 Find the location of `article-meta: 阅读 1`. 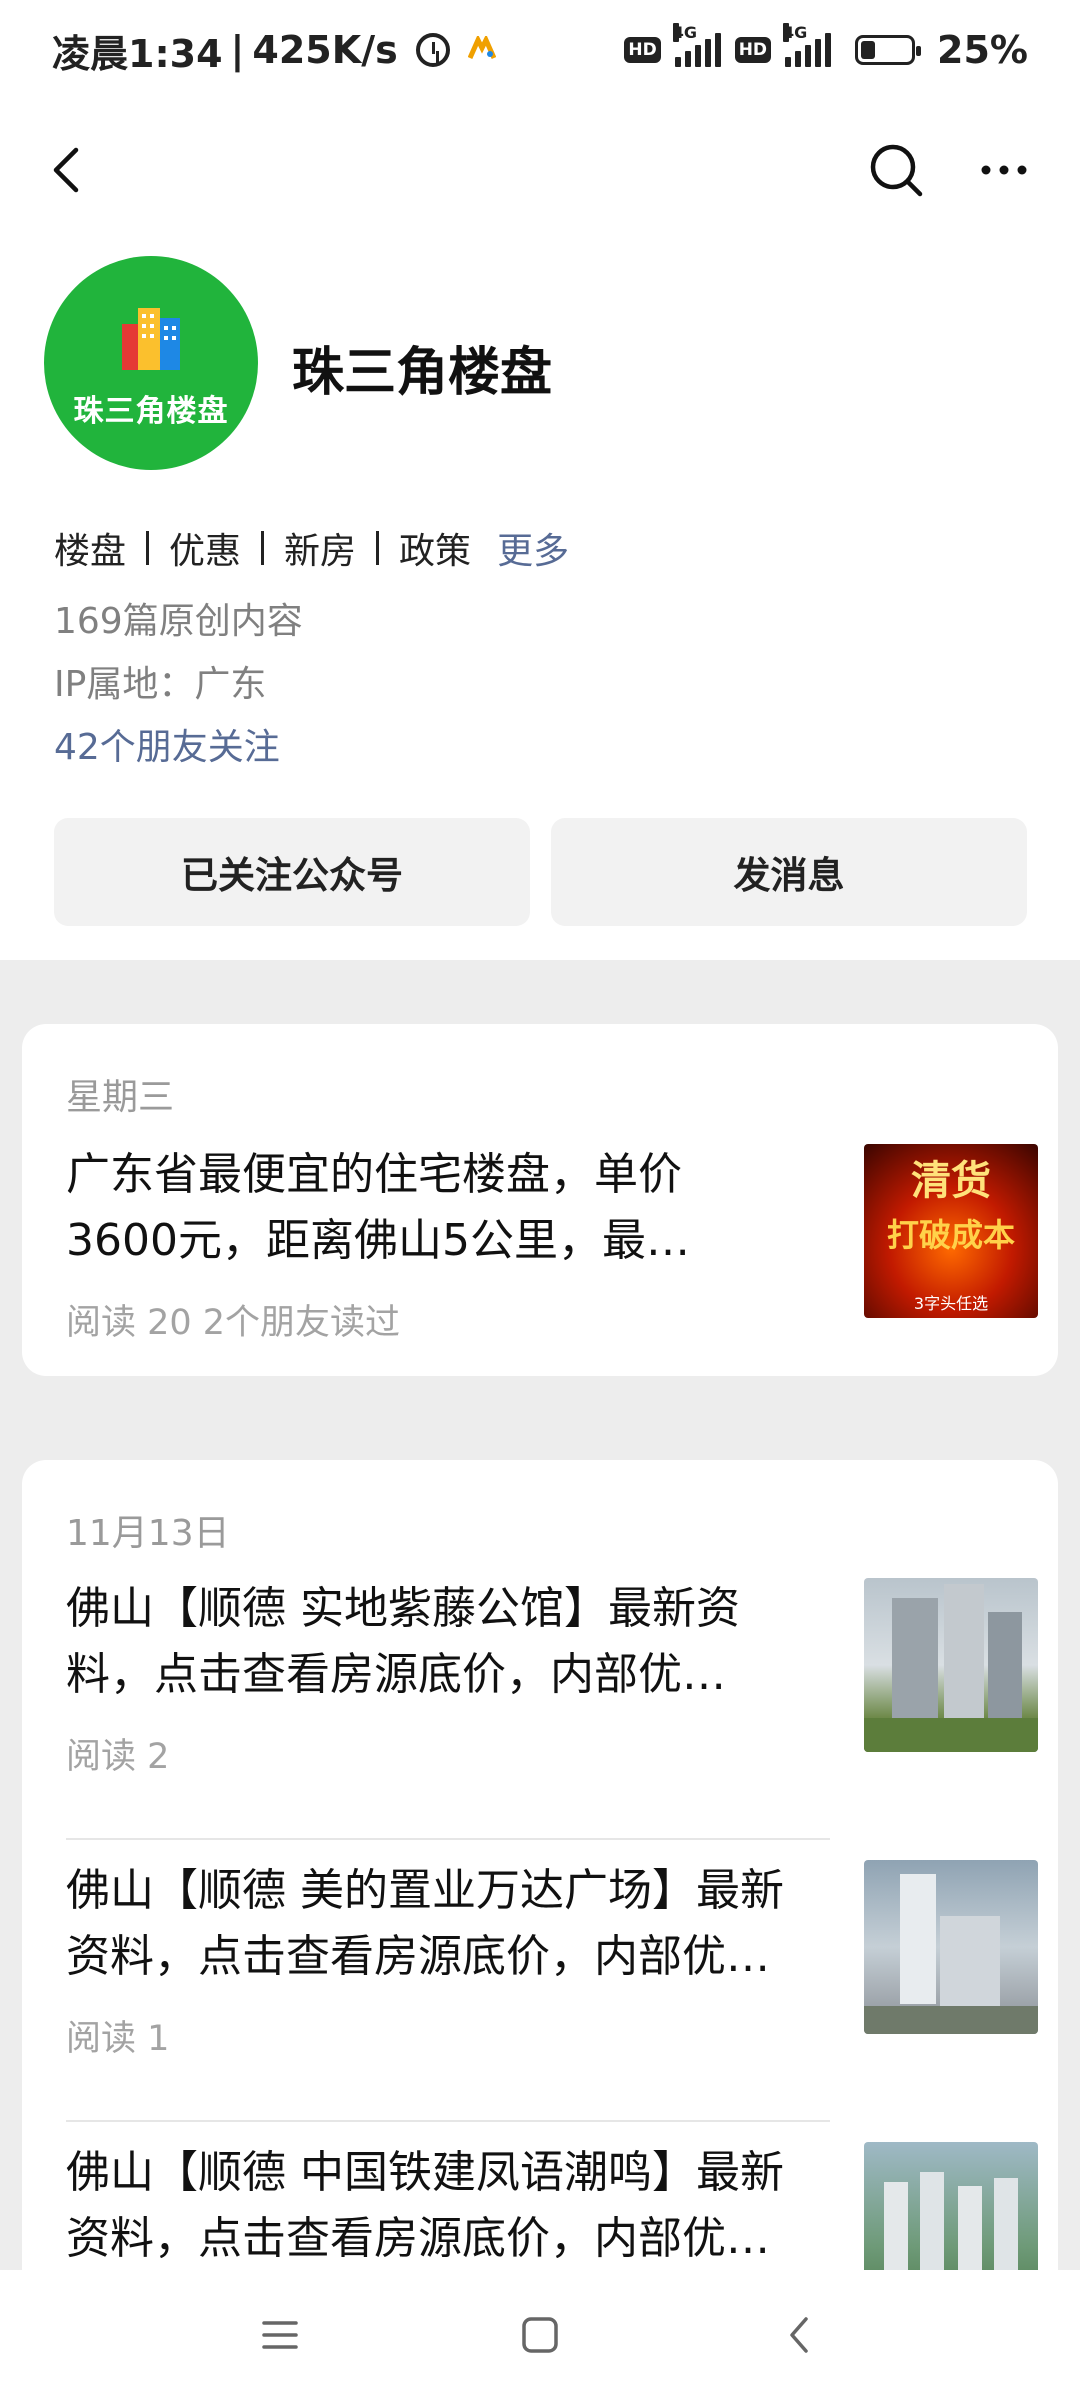

article-meta: 阅读 1 is located at coordinates (118, 2039).